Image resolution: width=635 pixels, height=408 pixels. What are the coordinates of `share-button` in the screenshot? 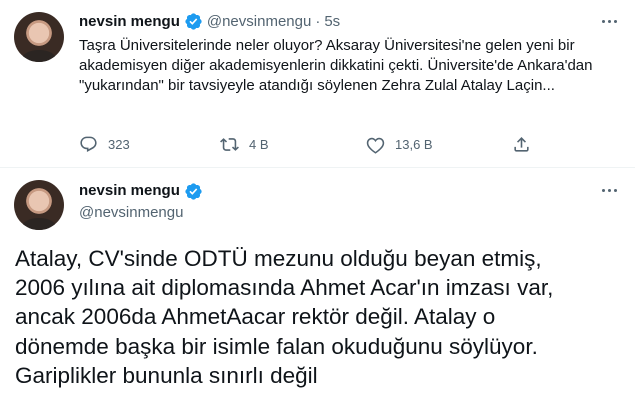 It's located at (526, 144).